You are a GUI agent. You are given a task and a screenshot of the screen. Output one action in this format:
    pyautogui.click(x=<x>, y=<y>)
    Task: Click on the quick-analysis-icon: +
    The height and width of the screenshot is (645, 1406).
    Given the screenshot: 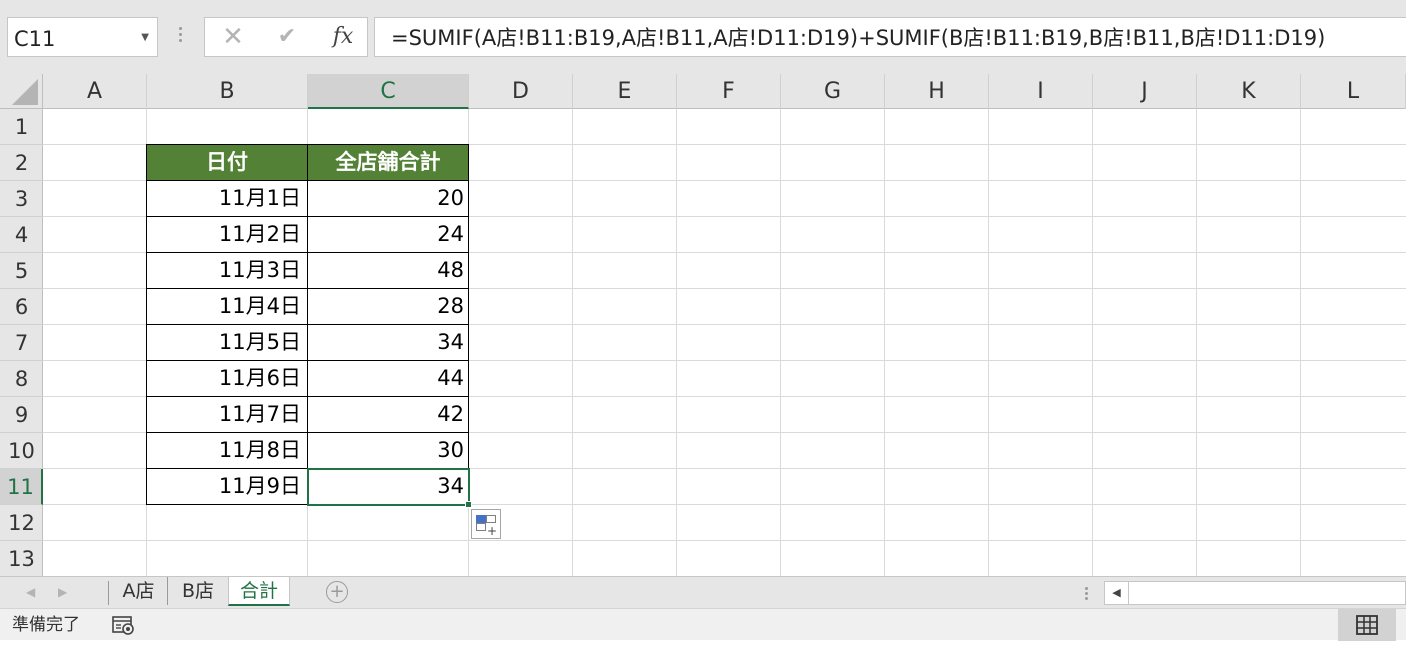 What is the action you would take?
    pyautogui.click(x=486, y=524)
    